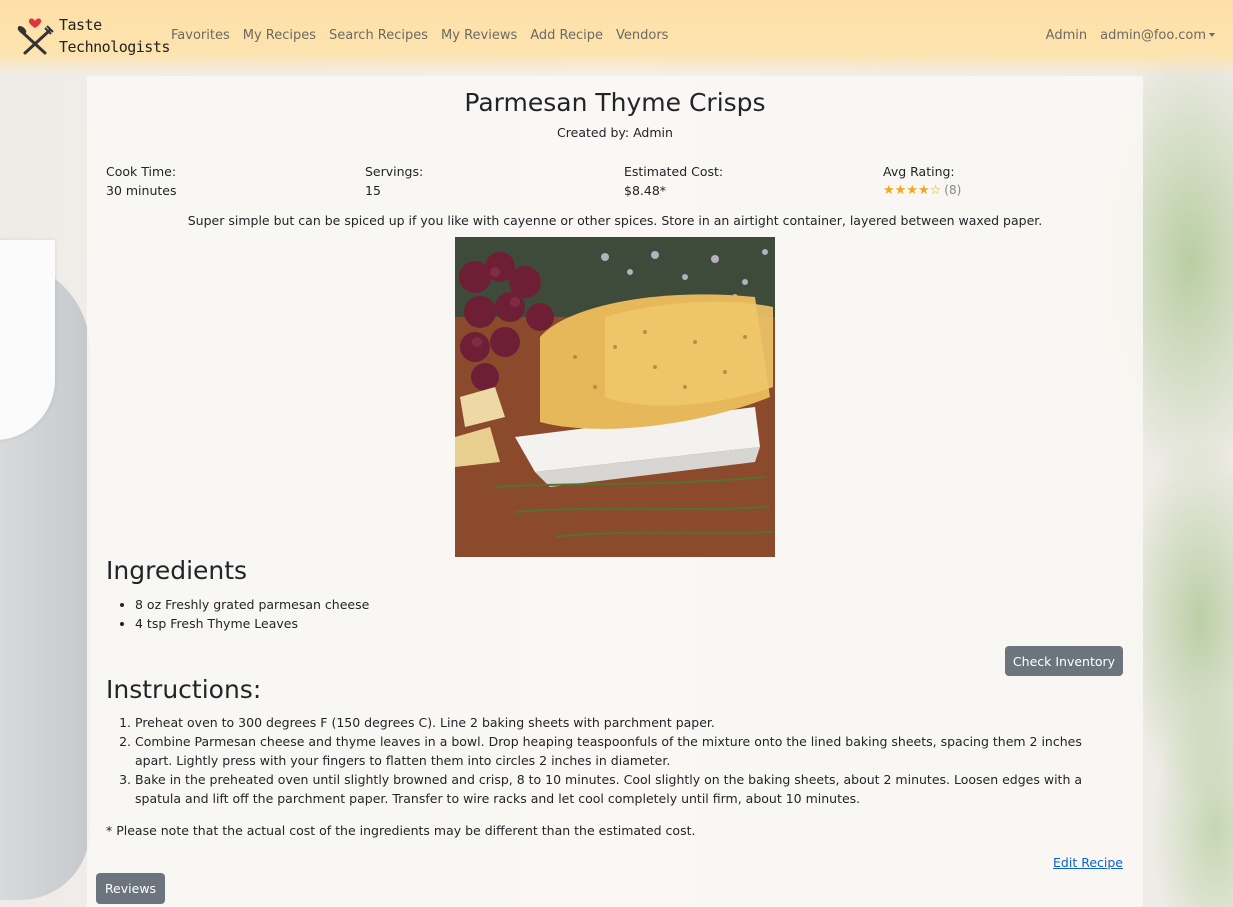 The height and width of the screenshot is (907, 1233). I want to click on chevron-down-icon, so click(1212, 35).